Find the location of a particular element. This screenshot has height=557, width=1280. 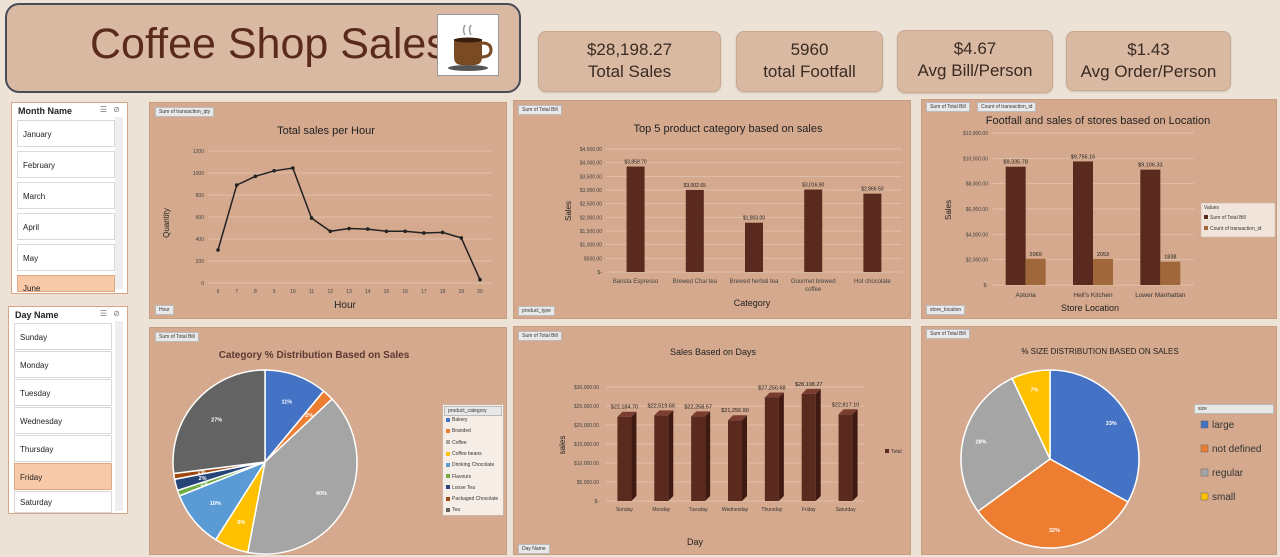

x-tick-label: 17 is located at coordinates (424, 292).